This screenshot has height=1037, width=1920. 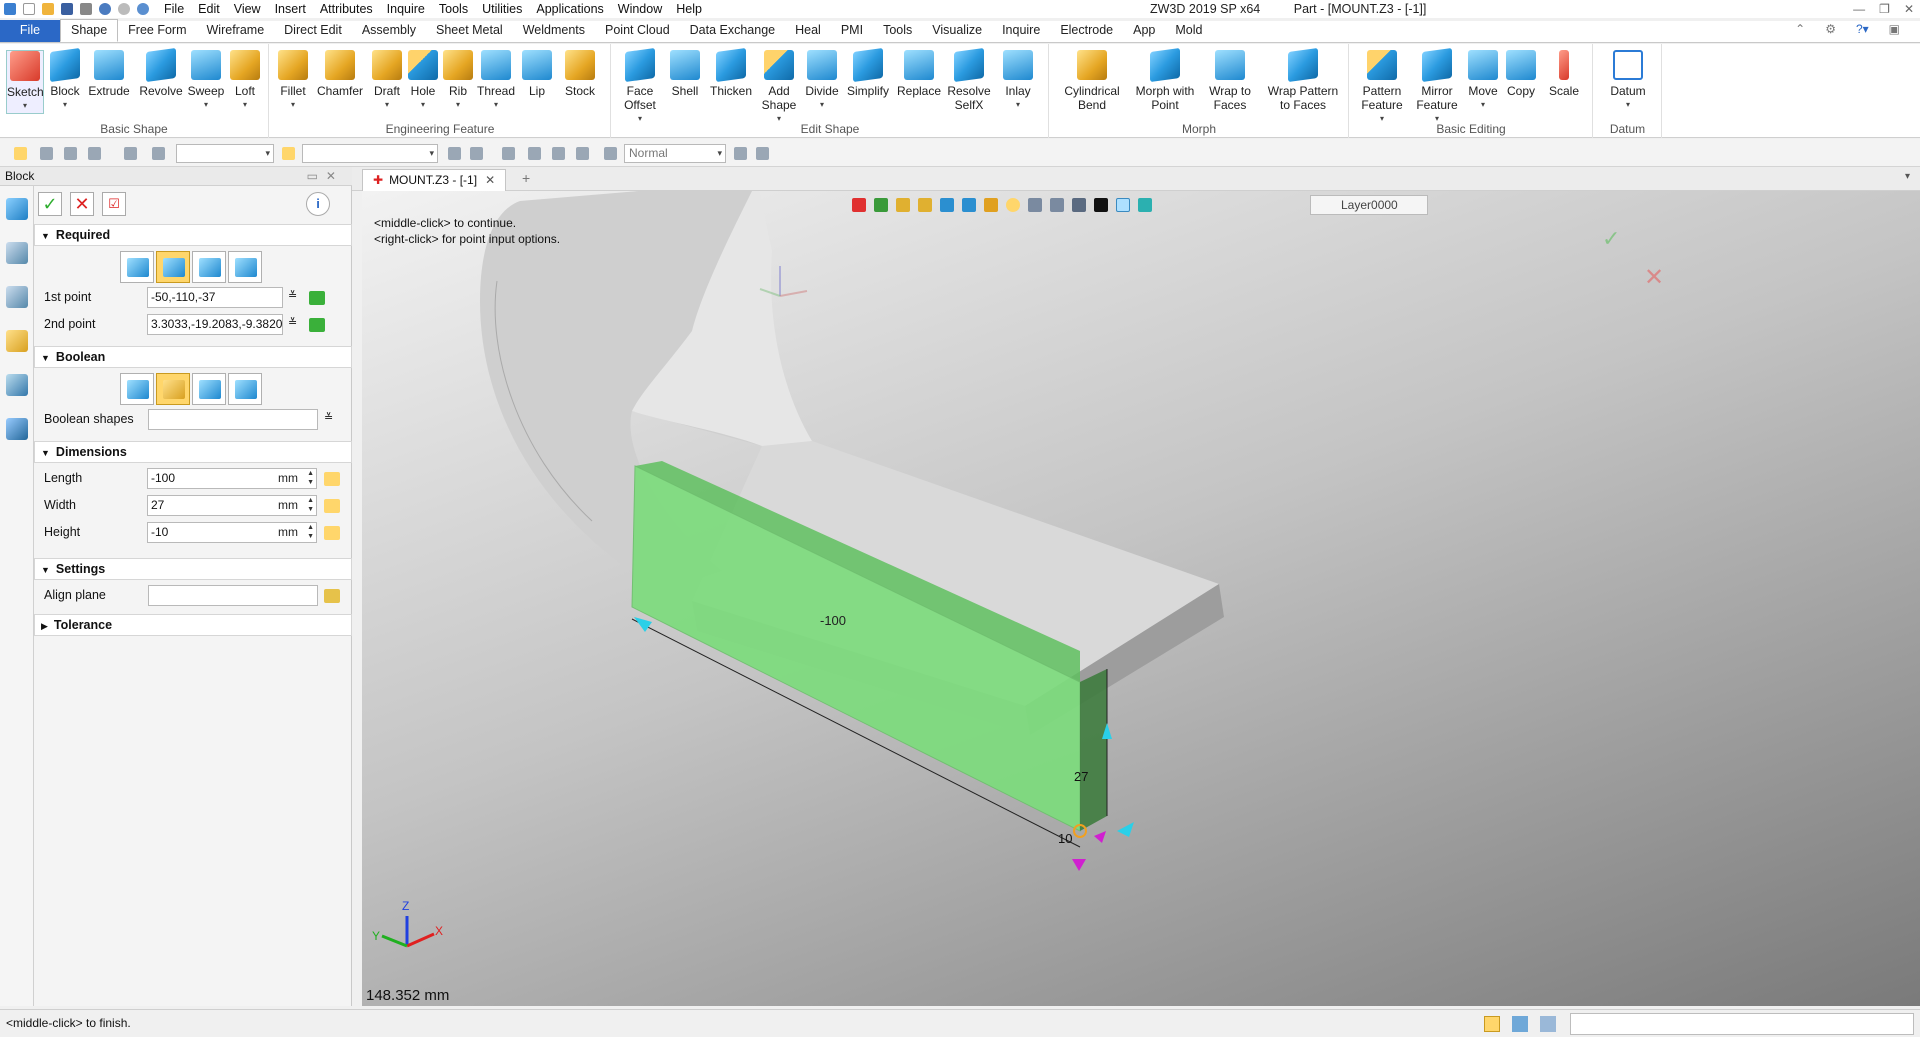 I want to click on layout-icon: ▣, so click(x=1894, y=29).